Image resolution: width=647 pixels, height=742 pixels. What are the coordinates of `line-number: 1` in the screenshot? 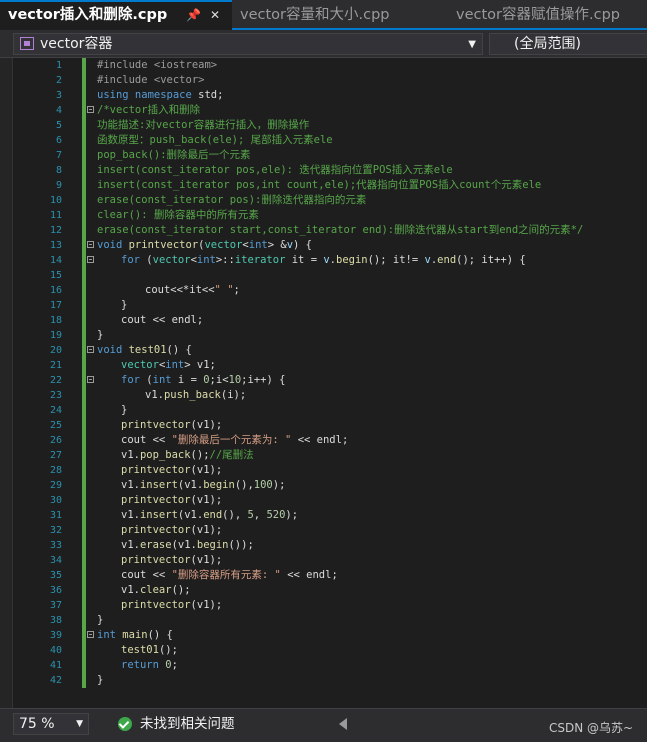 It's located at (58, 65).